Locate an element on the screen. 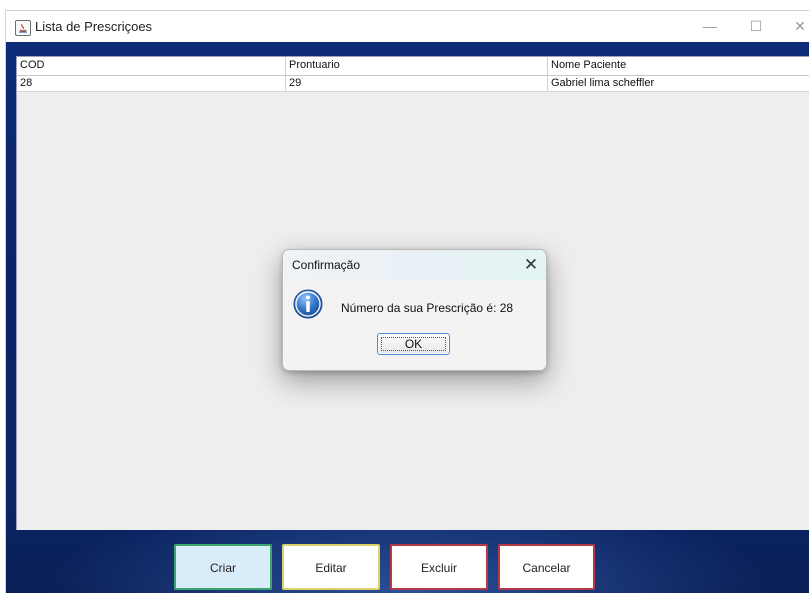 This screenshot has height=593, width=809. table-header: COD Prontuario Nome Paciente is located at coordinates (413, 66).